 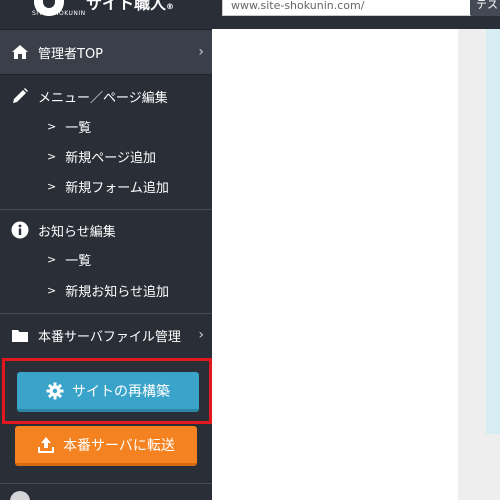 I want to click on rebuild-site-button: サイトの再構築, so click(x=108, y=392).